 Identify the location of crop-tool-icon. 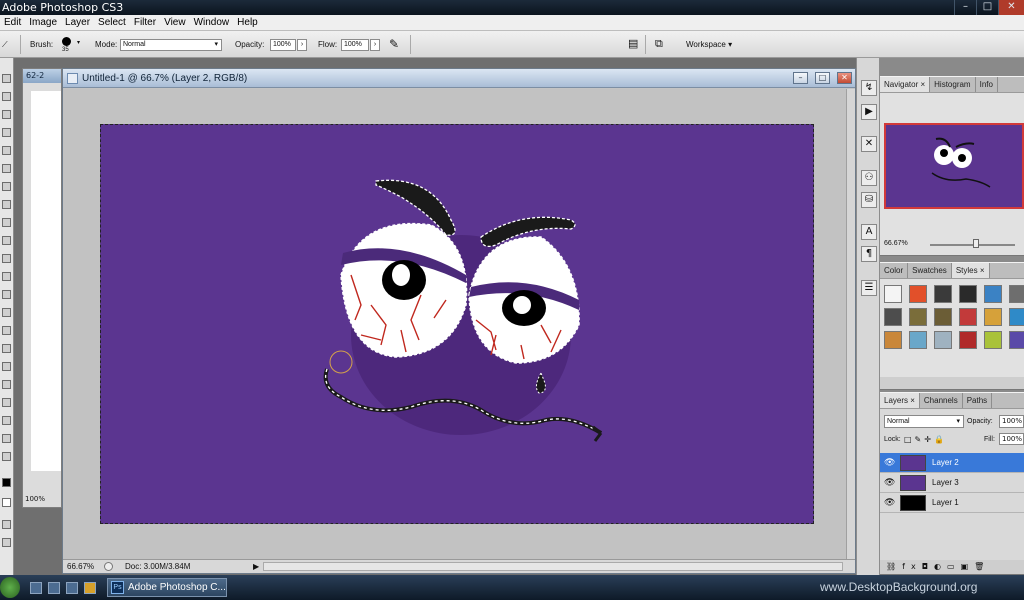
(6, 150).